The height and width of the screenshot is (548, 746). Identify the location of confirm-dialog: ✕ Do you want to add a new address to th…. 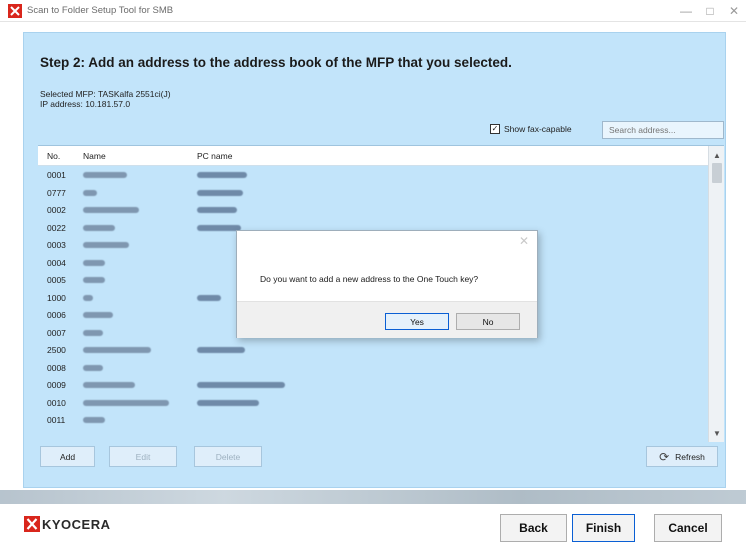
(387, 284).